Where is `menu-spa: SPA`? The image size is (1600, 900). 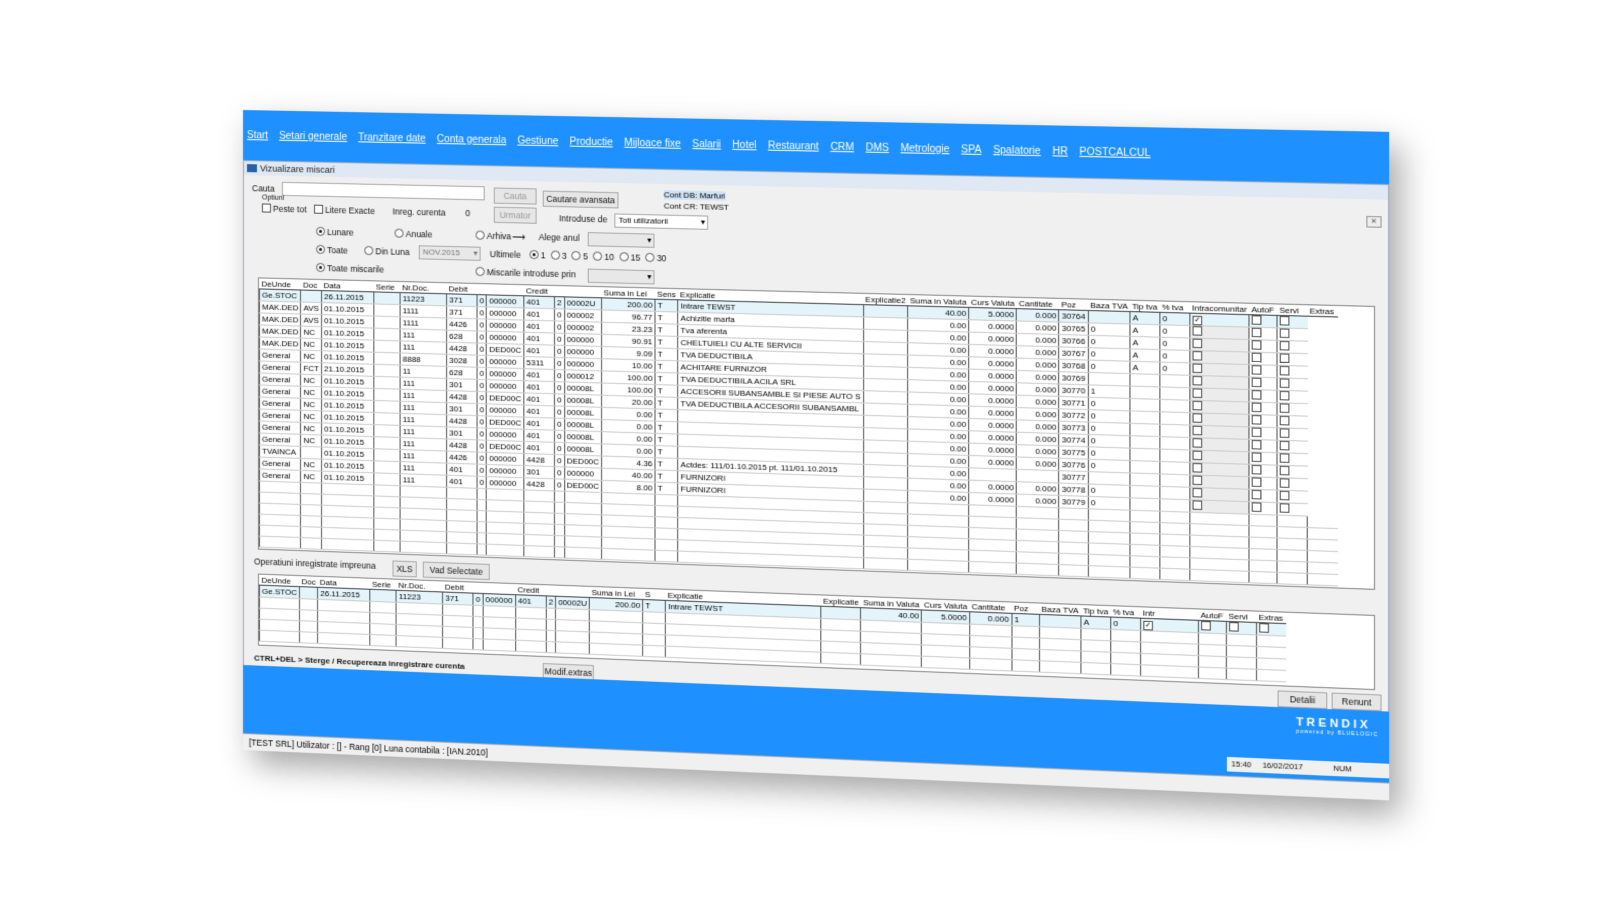
menu-spa: SPA is located at coordinates (971, 150).